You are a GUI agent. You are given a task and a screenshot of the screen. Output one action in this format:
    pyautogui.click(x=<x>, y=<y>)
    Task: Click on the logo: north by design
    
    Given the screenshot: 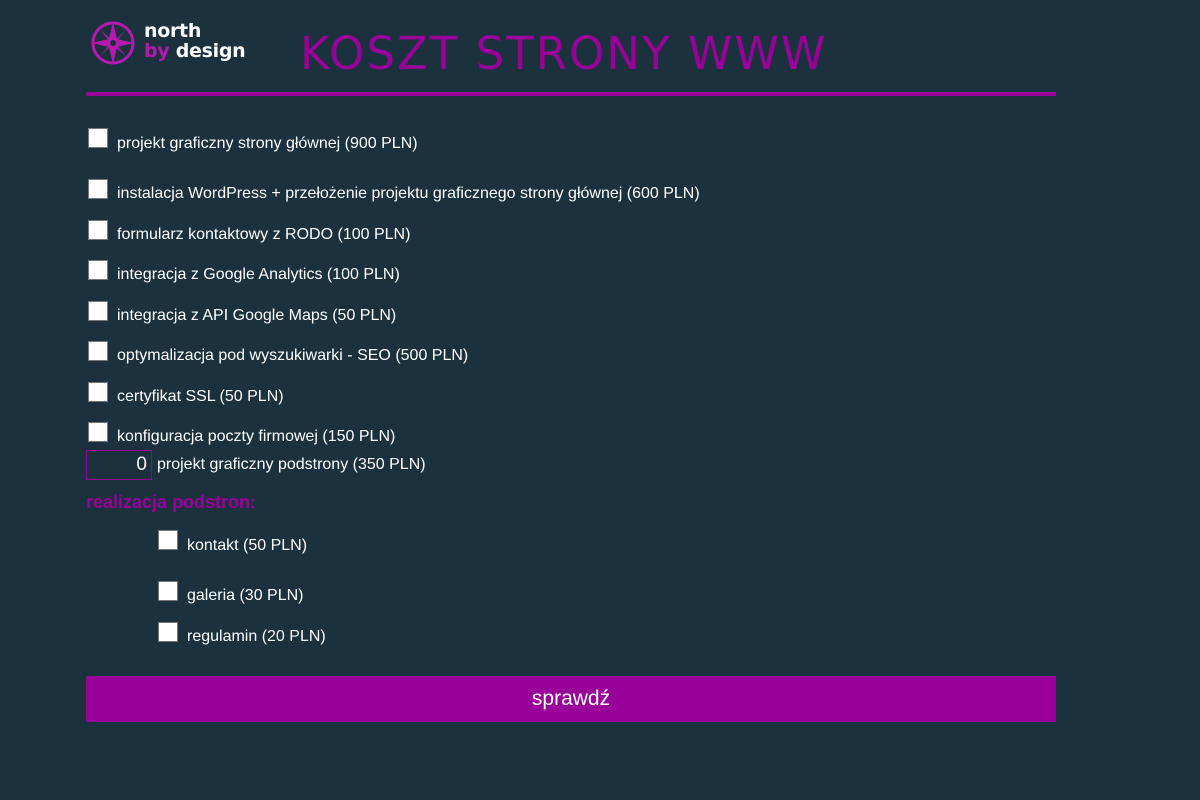 What is the action you would take?
    pyautogui.click(x=175, y=45)
    